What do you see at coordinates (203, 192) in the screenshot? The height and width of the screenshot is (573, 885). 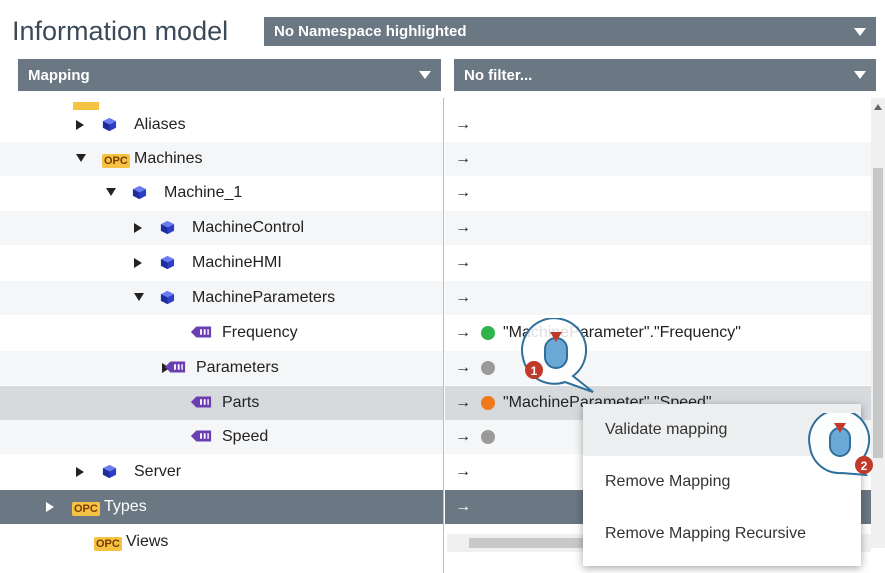 I see `tree-label: Machine_1` at bounding box center [203, 192].